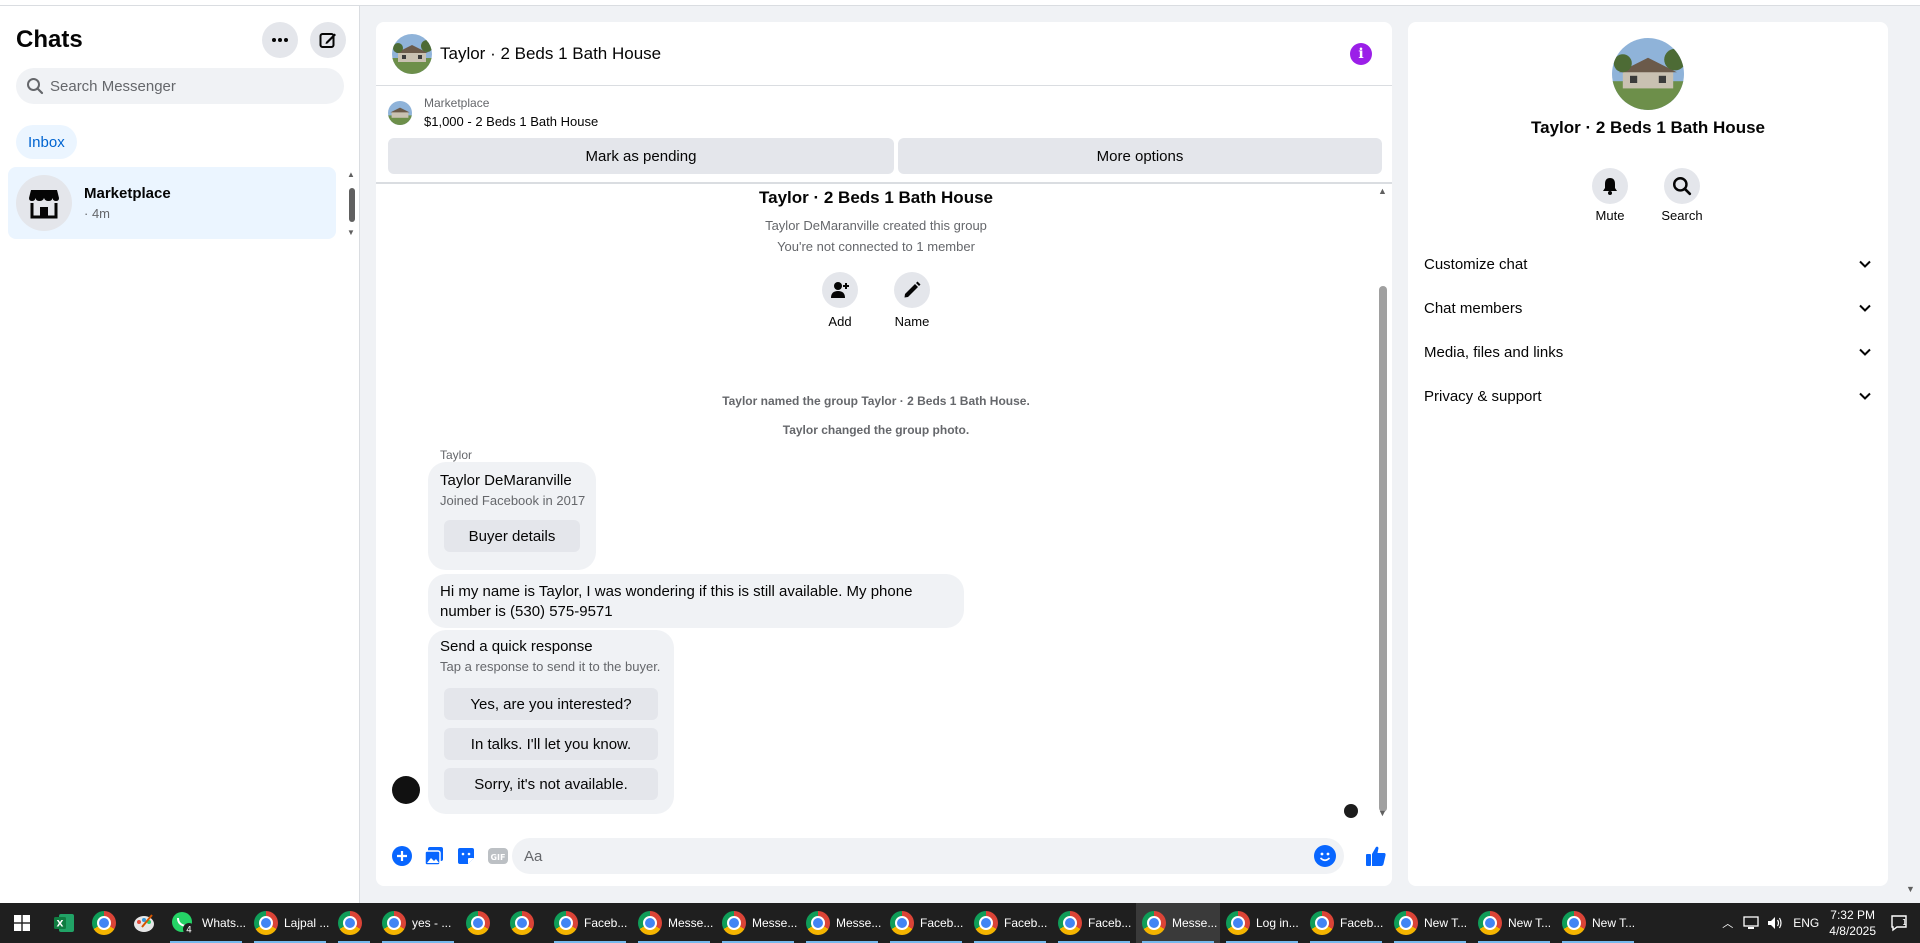 This screenshot has width=1920, height=943. I want to click on notifications-icon: 1, so click(1899, 923).